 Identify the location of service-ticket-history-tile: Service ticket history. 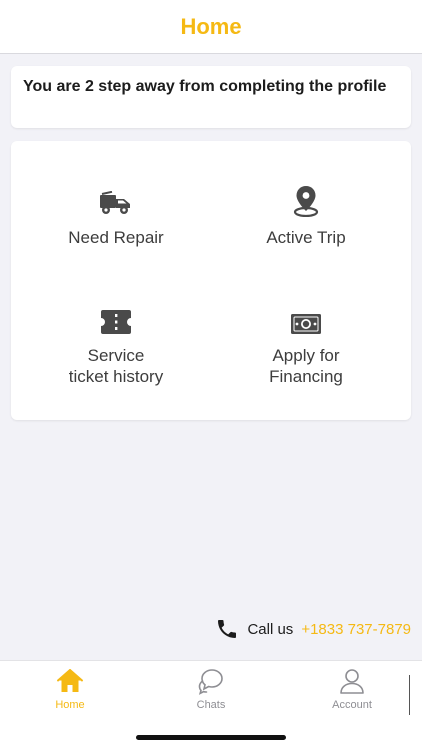
(116, 361).